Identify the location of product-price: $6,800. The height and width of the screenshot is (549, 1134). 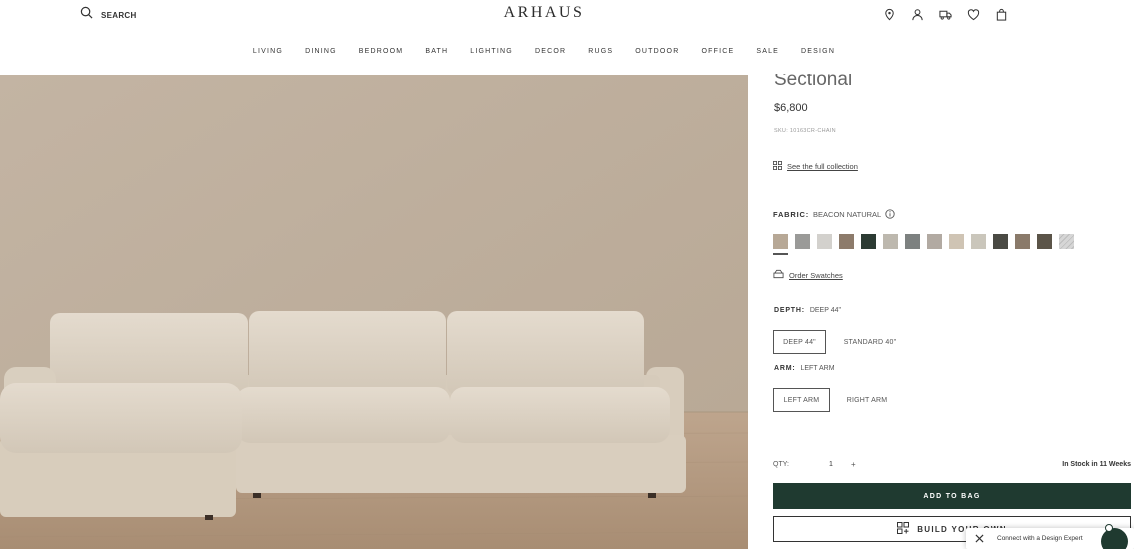
(791, 108).